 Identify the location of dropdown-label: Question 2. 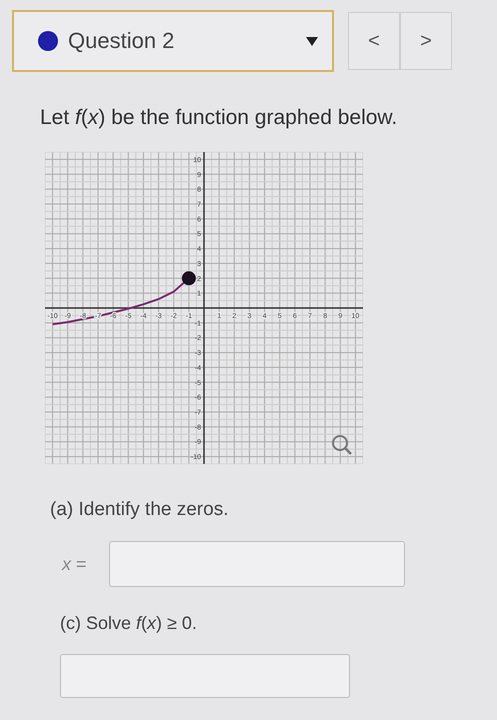
(122, 41).